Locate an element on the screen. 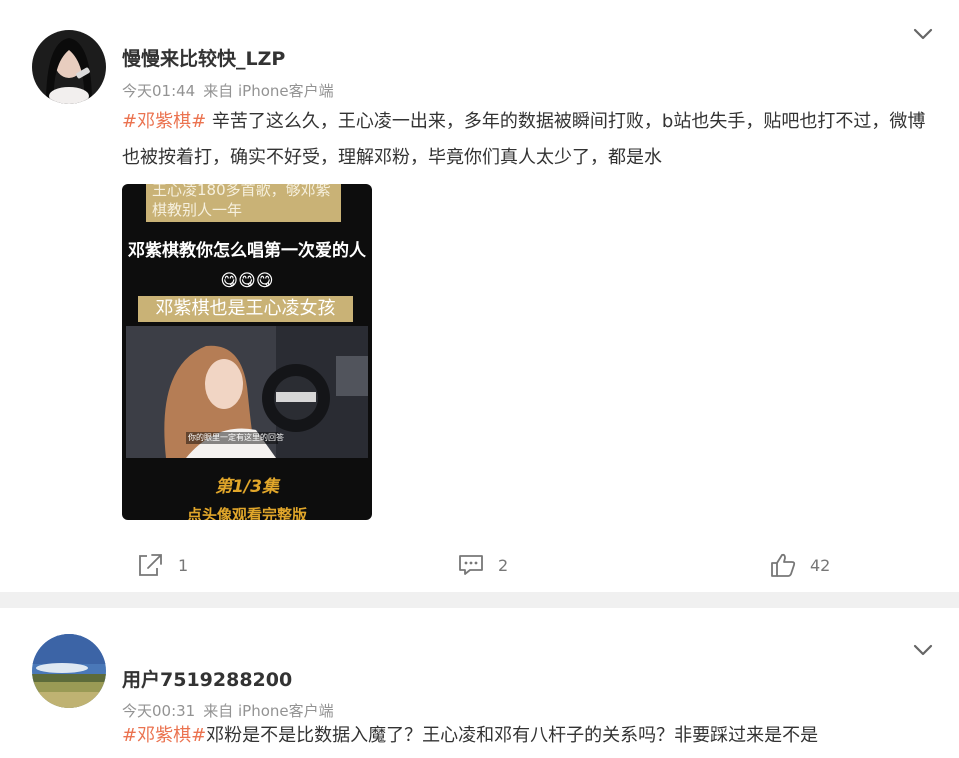  comment-icon is located at coordinates (471, 565).